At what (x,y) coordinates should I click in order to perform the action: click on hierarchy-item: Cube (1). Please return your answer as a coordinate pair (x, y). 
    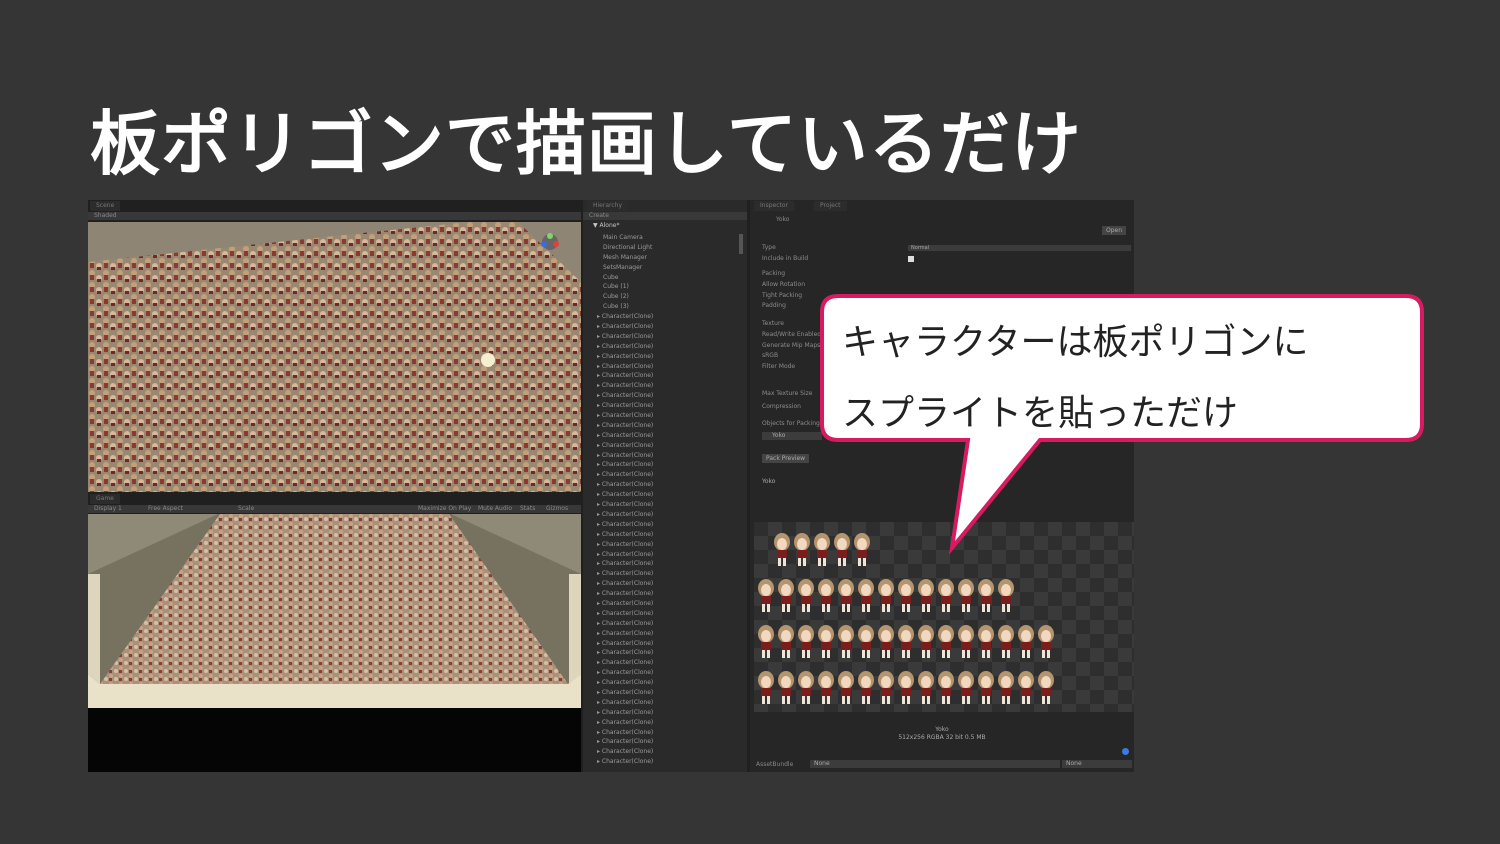
    Looking at the image, I should click on (673, 287).